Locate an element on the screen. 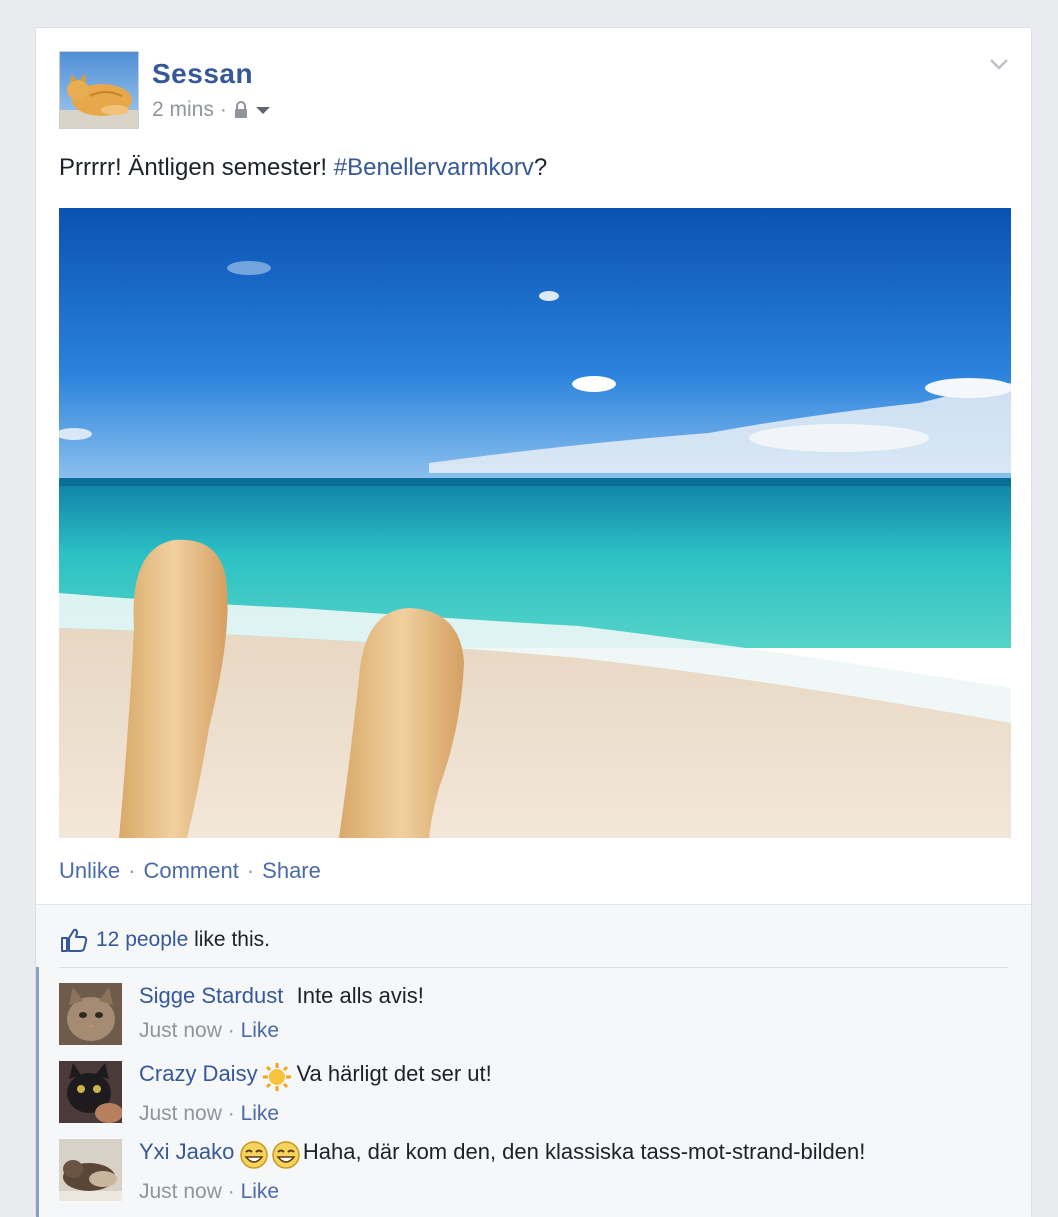 The image size is (1058, 1217). post-timestamp: 2 mins is located at coordinates (183, 110).